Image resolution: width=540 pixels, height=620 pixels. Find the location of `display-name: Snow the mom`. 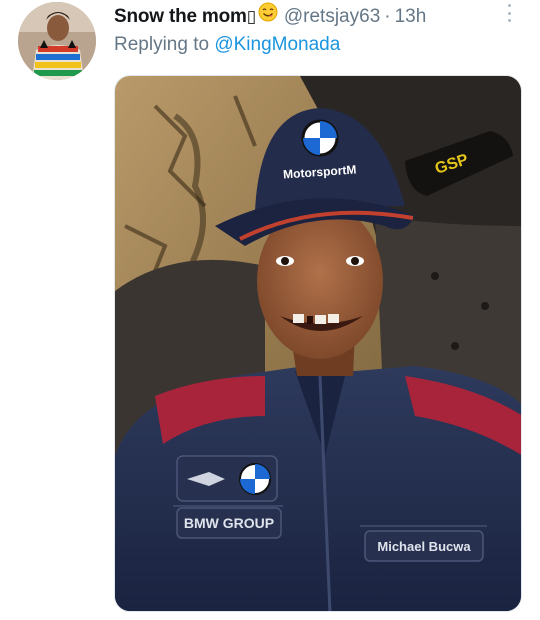

display-name: Snow the mom is located at coordinates (180, 17).